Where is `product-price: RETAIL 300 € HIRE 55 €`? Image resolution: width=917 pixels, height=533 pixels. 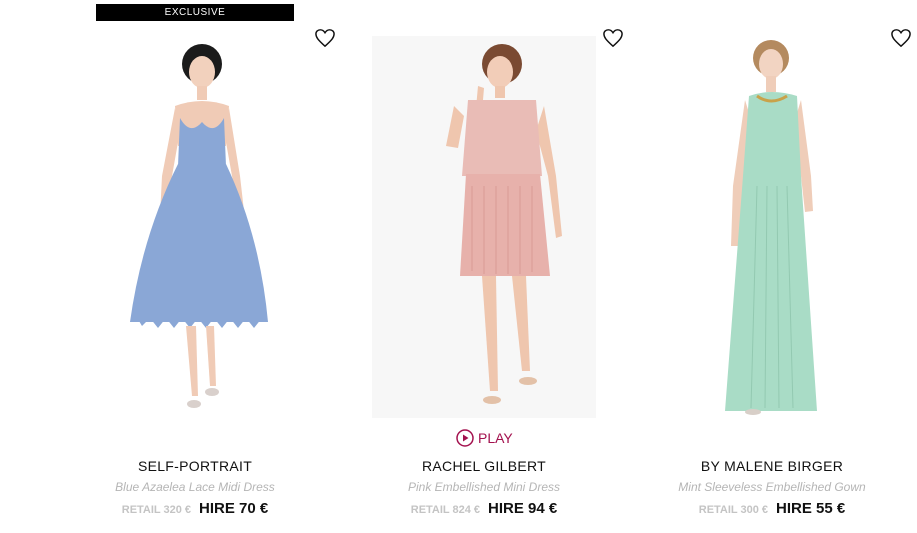
product-price: RETAIL 300 € HIRE 55 € is located at coordinates (772, 509).